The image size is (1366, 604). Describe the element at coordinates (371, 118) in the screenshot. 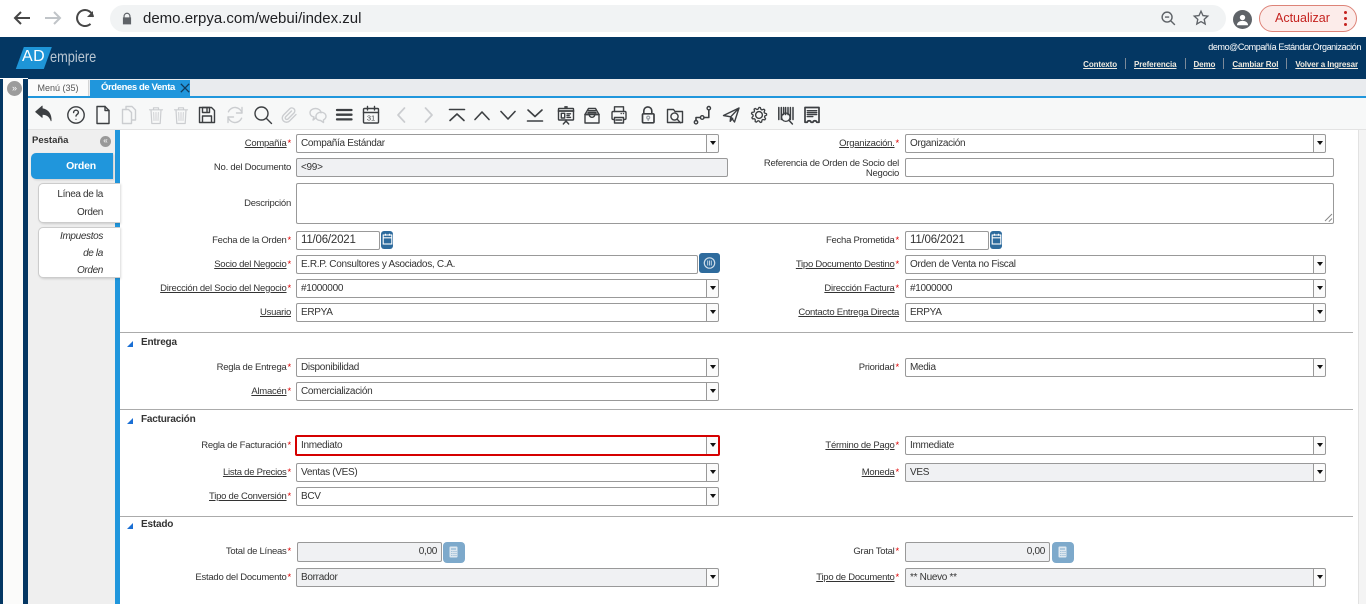

I see `svg-text: 31` at that location.